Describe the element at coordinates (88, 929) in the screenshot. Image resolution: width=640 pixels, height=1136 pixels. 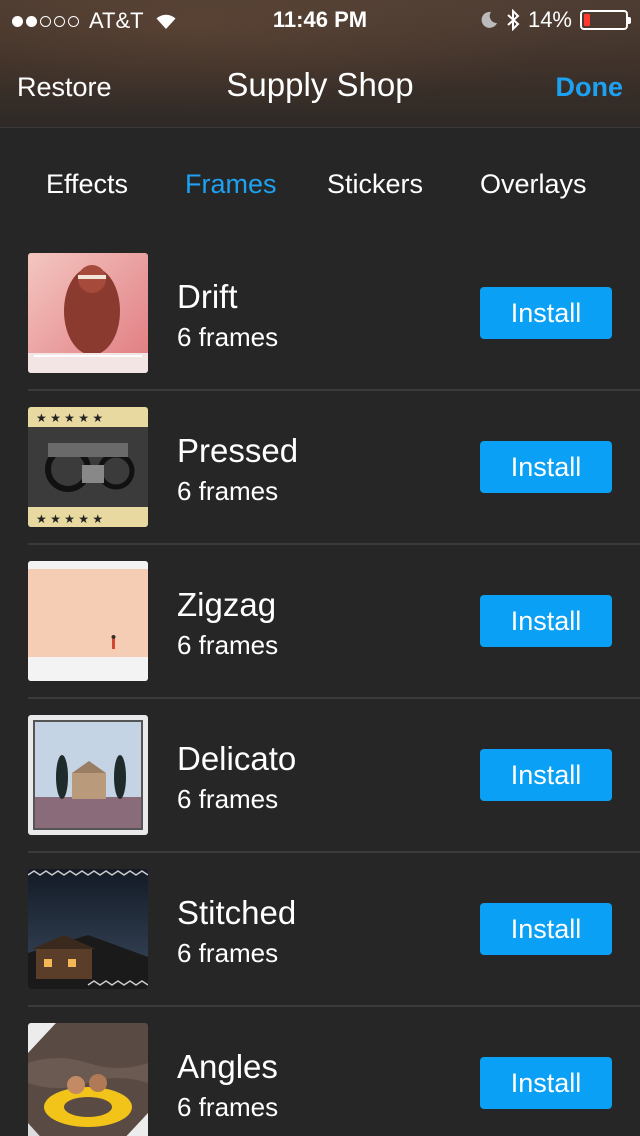
I see `stitched-thumbnail` at that location.